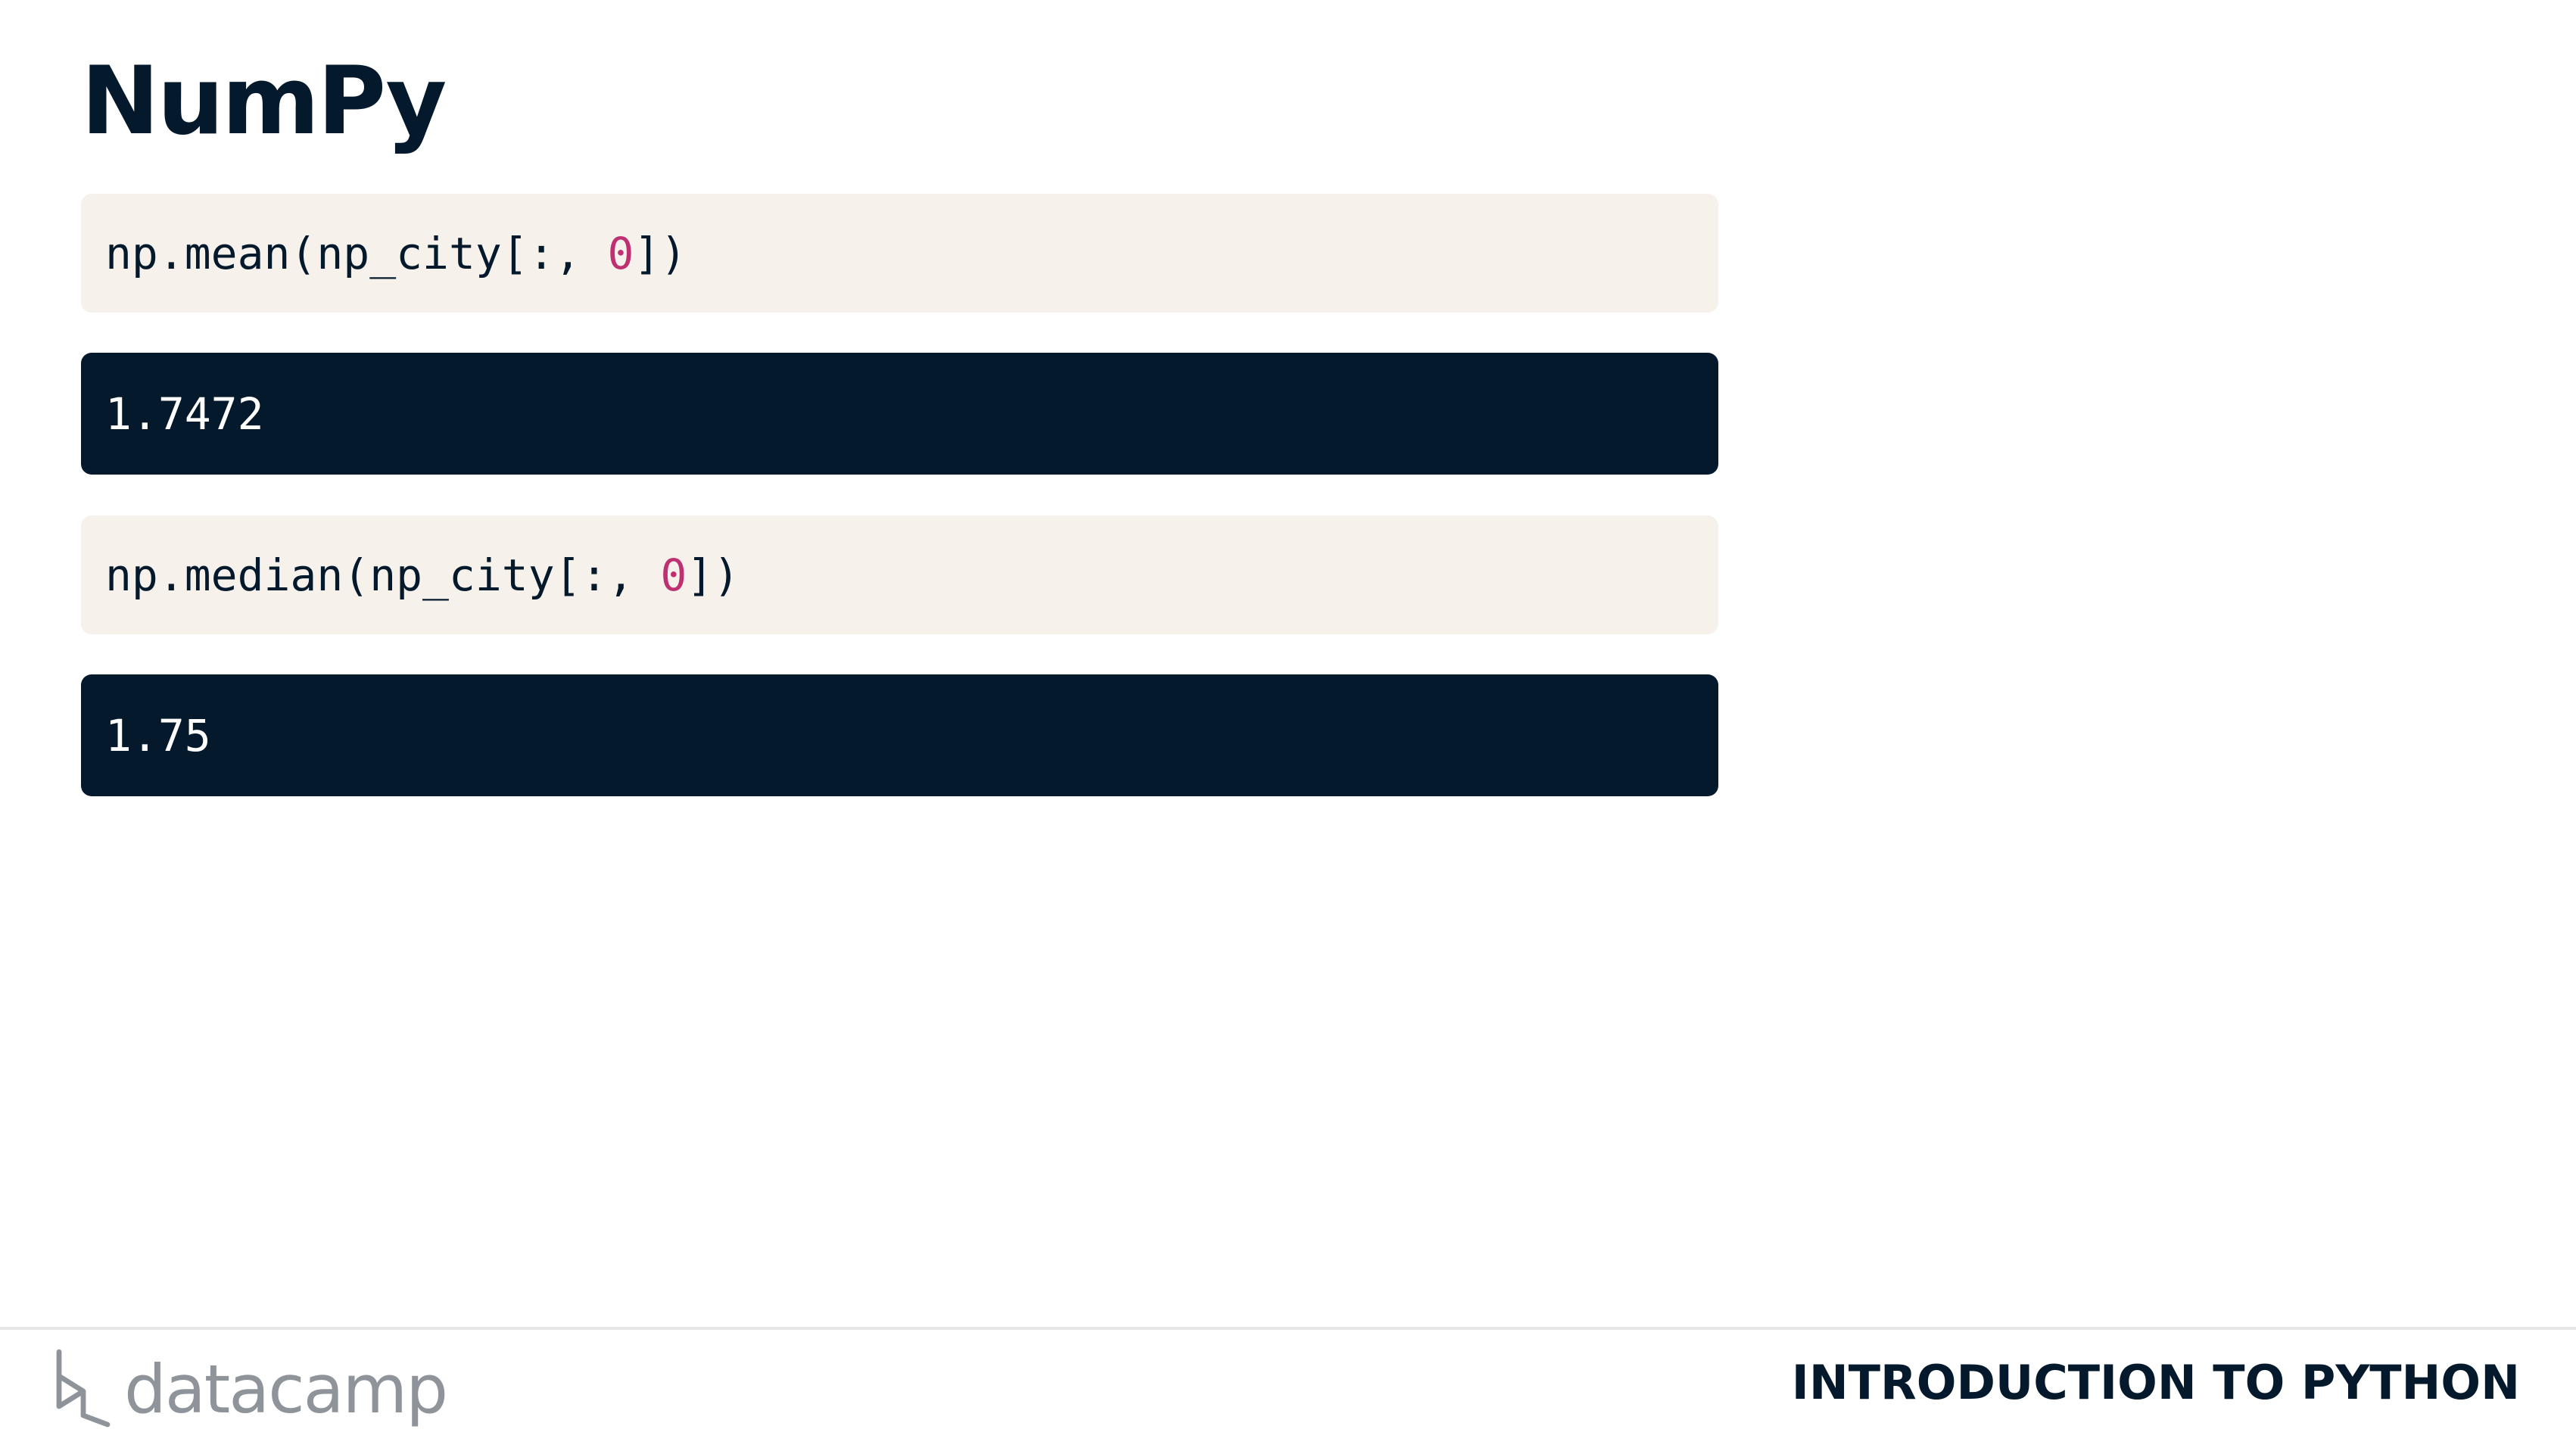 This screenshot has width=2576, height=1451. Describe the element at coordinates (158, 735) in the screenshot. I see `output-text: 1.75` at that location.